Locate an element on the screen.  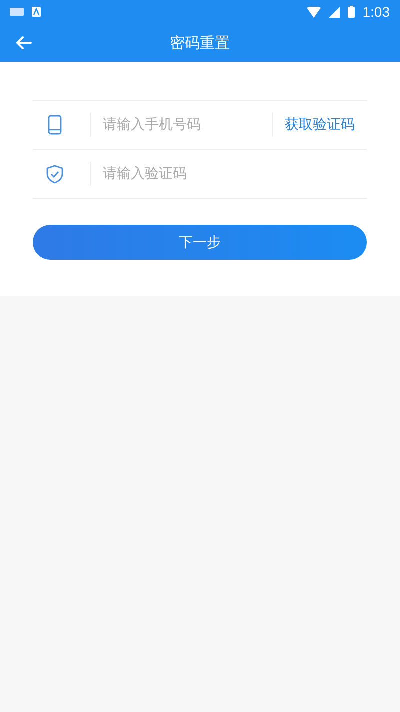
wifi-icon is located at coordinates (313, 12).